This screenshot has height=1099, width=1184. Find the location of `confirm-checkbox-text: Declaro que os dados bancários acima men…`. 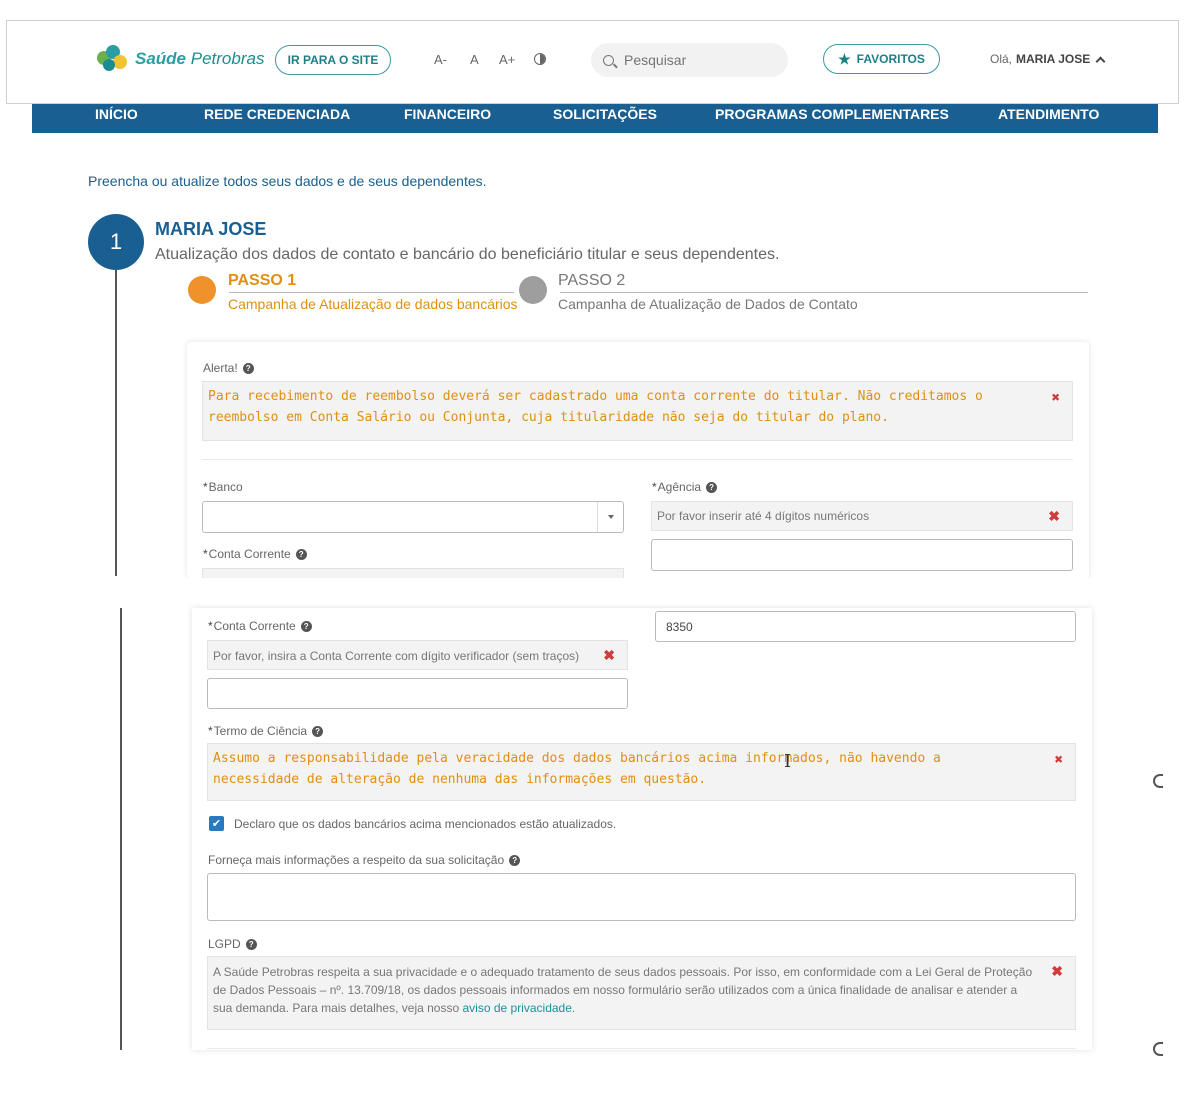

confirm-checkbox-text: Declaro que os dados bancários acima men… is located at coordinates (425, 824).